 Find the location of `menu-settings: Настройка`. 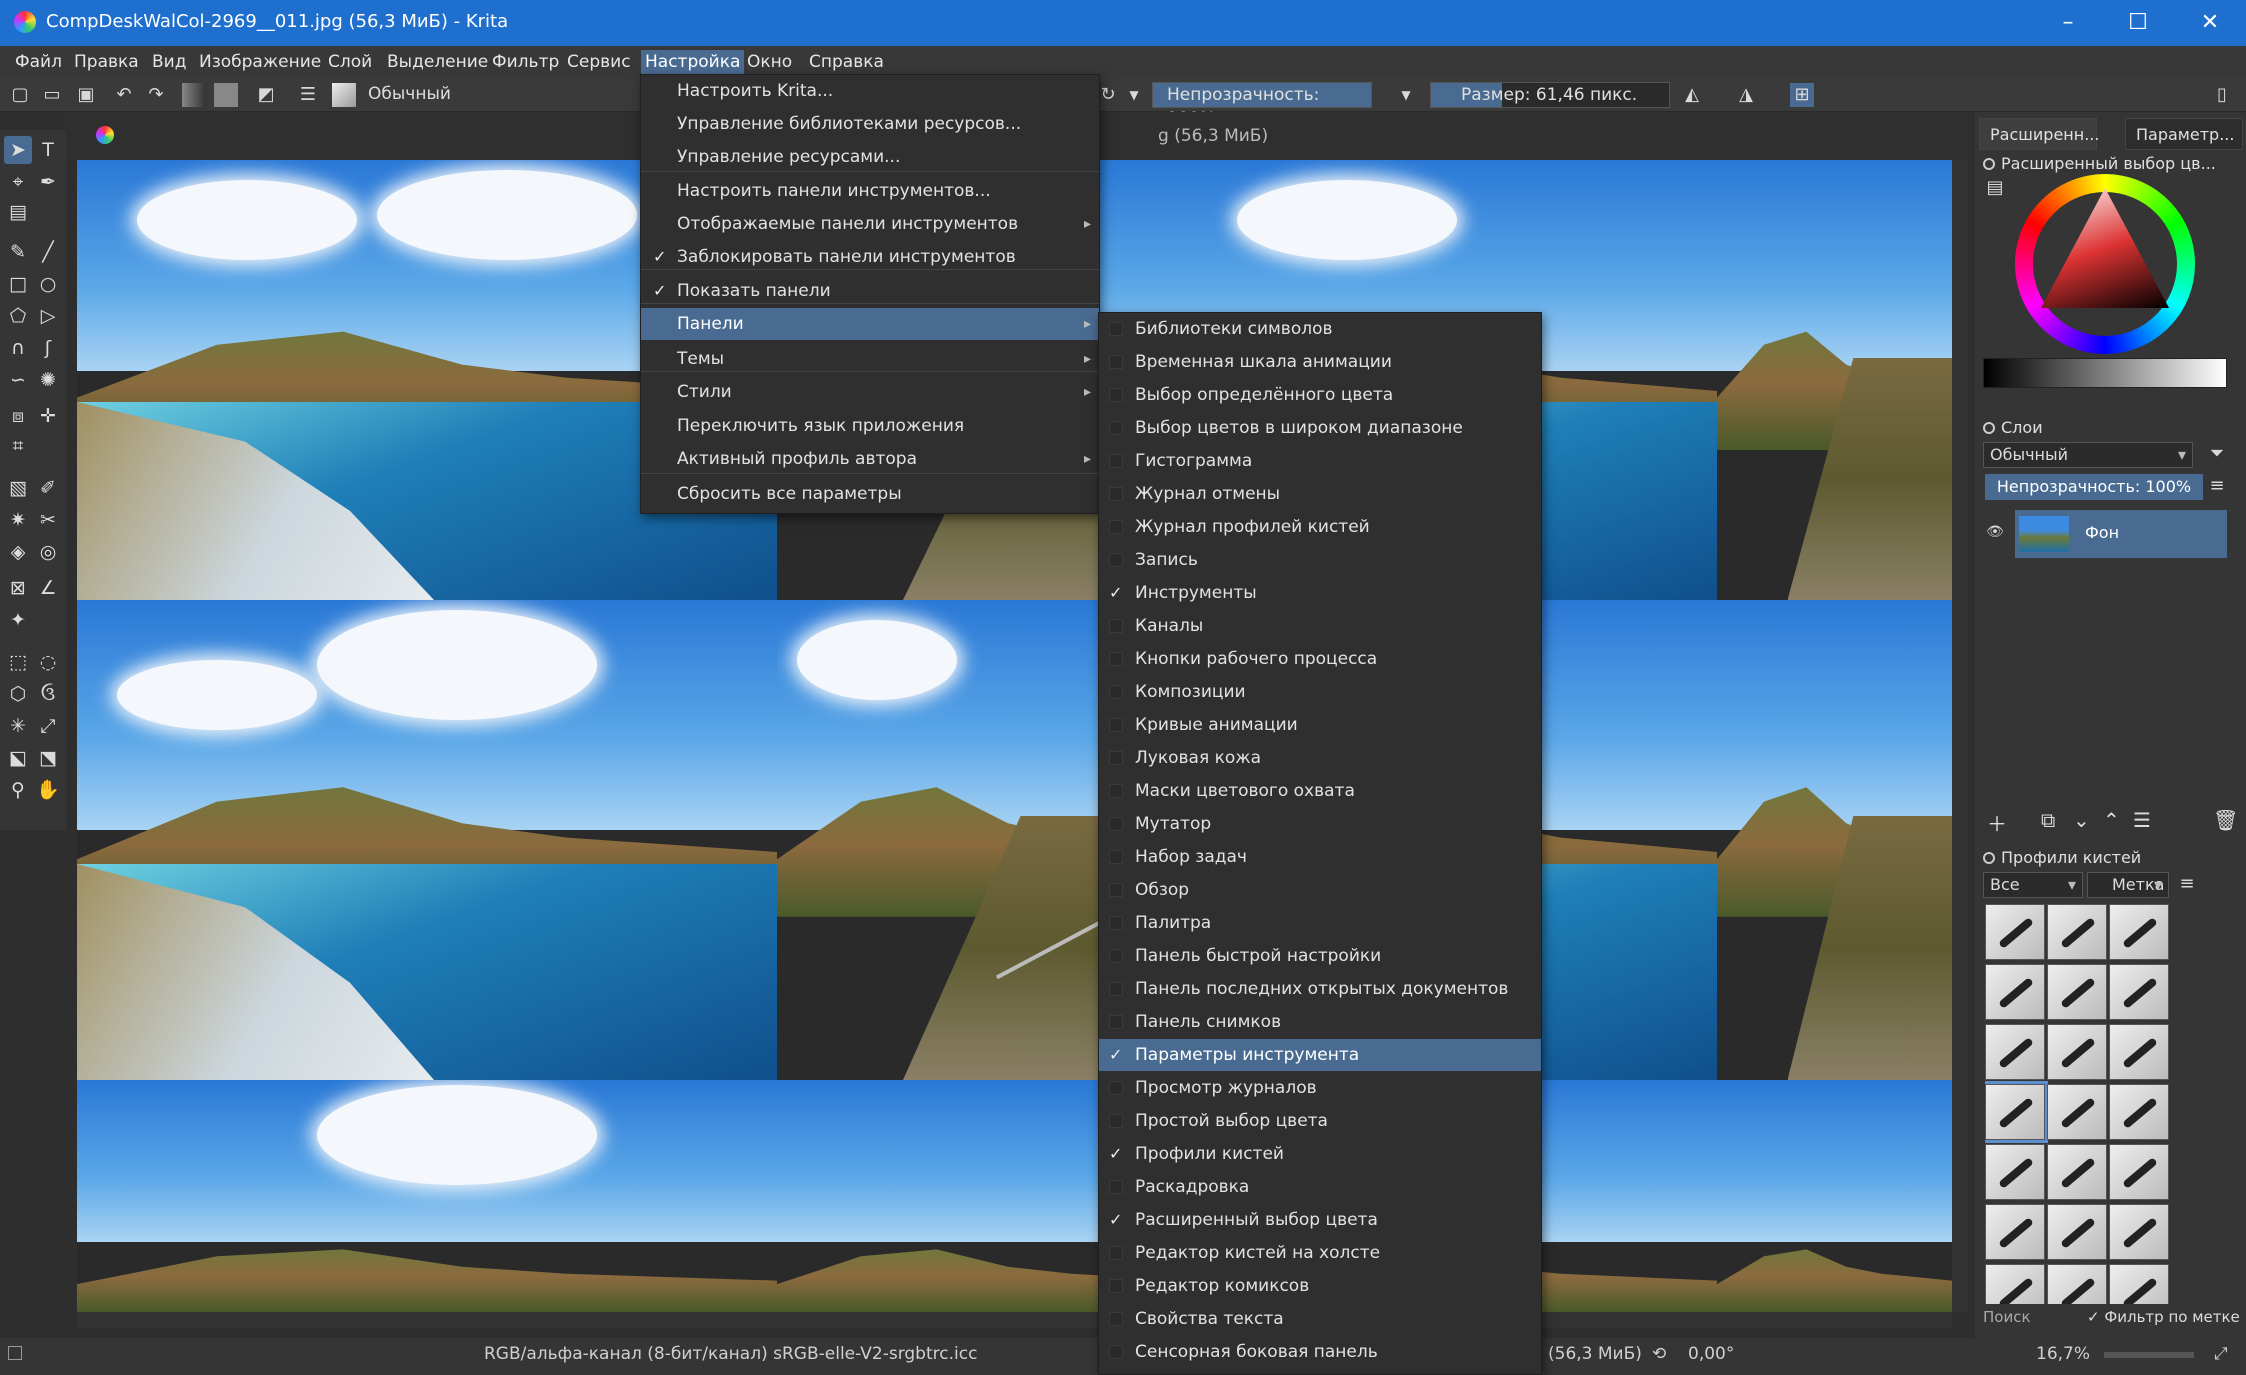

menu-settings: Настройка is located at coordinates (693, 62).